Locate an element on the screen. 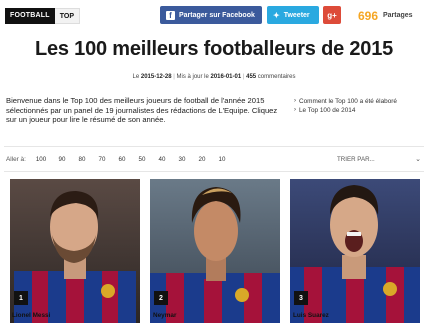  tweet-button: ✦ Tweeter is located at coordinates (293, 15).